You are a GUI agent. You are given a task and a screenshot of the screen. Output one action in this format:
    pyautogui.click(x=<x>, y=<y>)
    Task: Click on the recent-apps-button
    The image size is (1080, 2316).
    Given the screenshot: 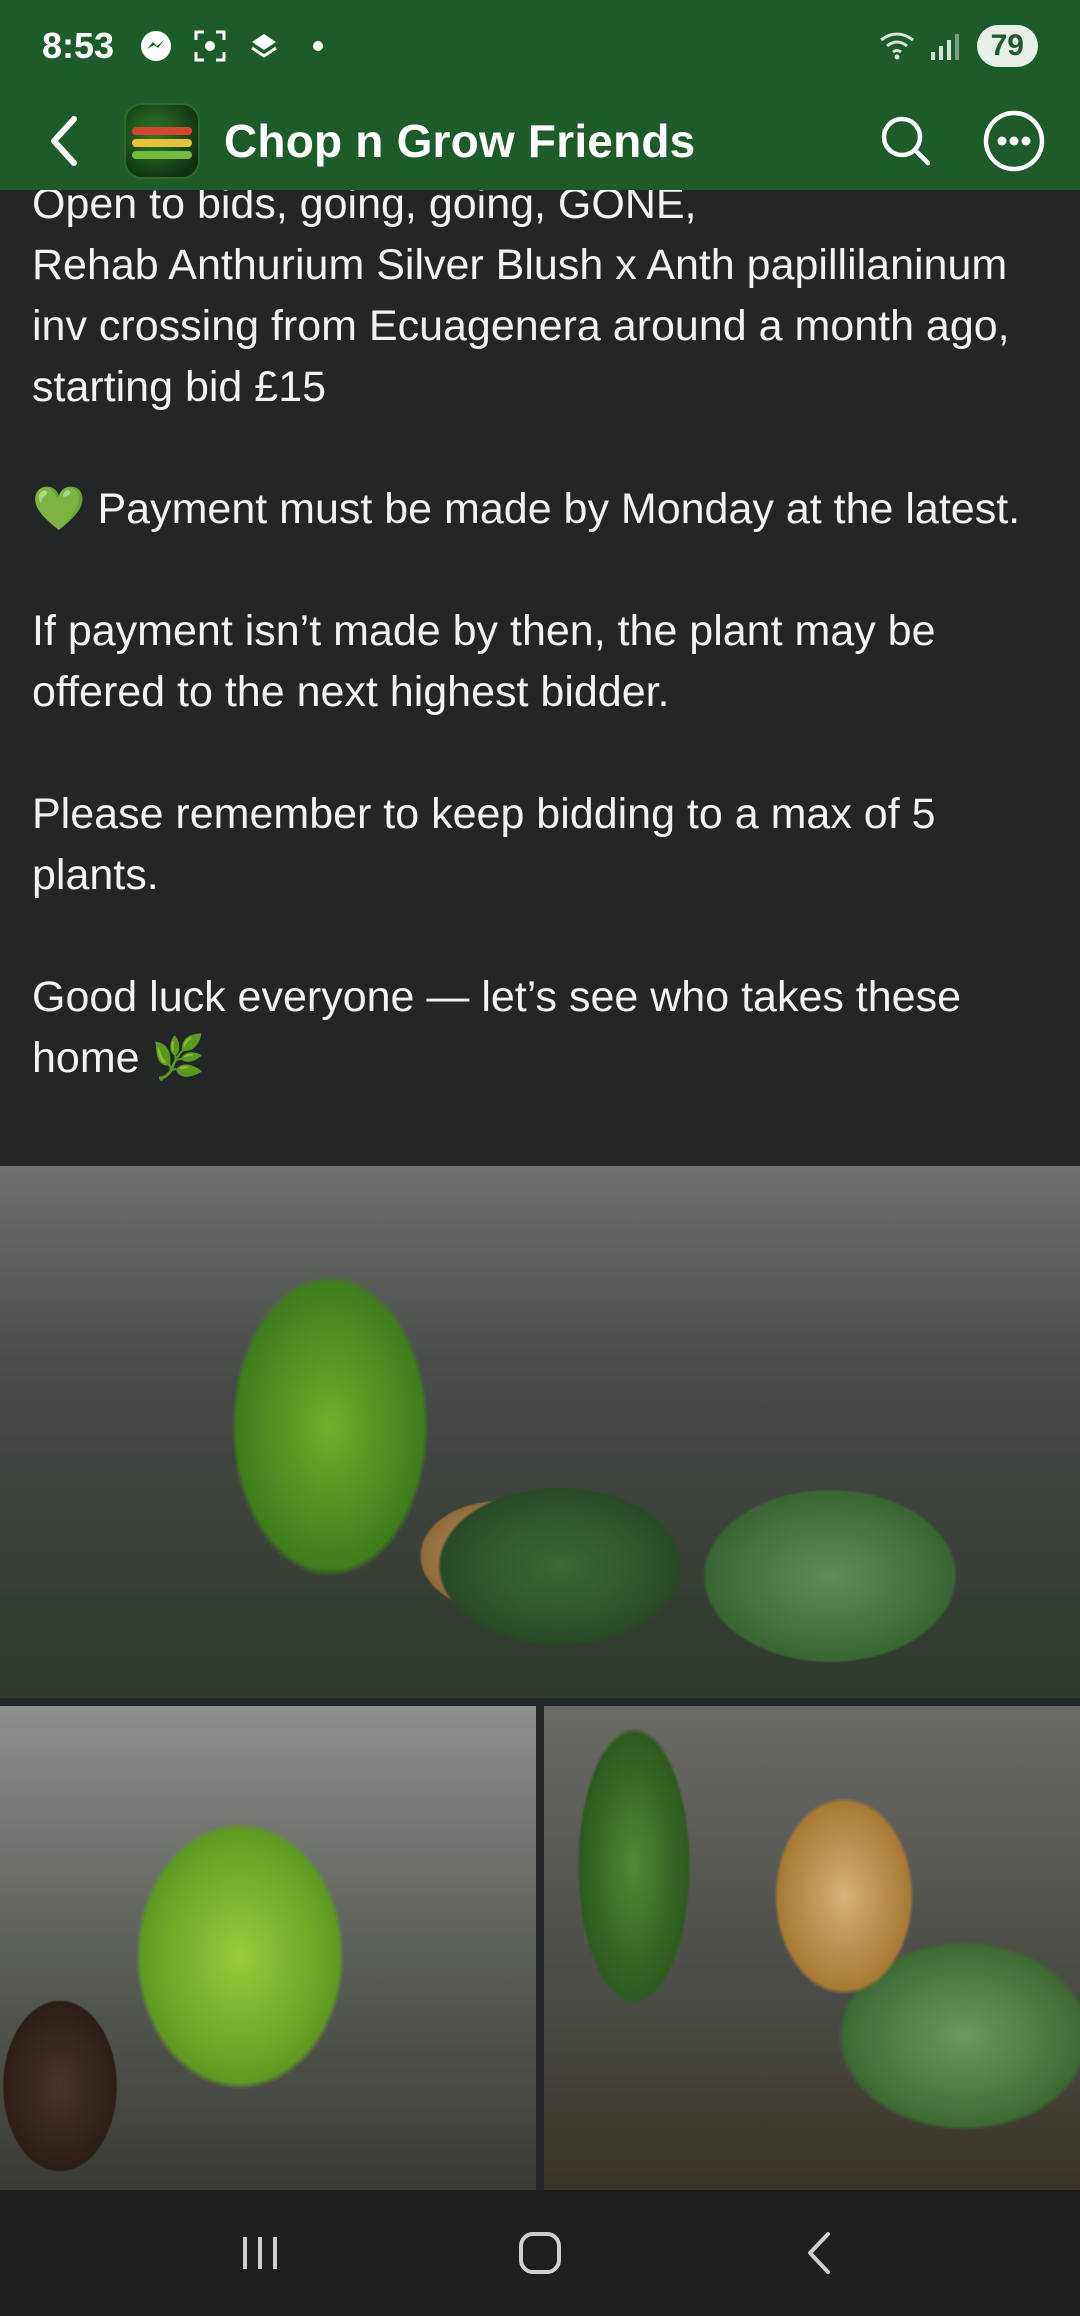 What is the action you would take?
    pyautogui.click(x=260, y=2253)
    